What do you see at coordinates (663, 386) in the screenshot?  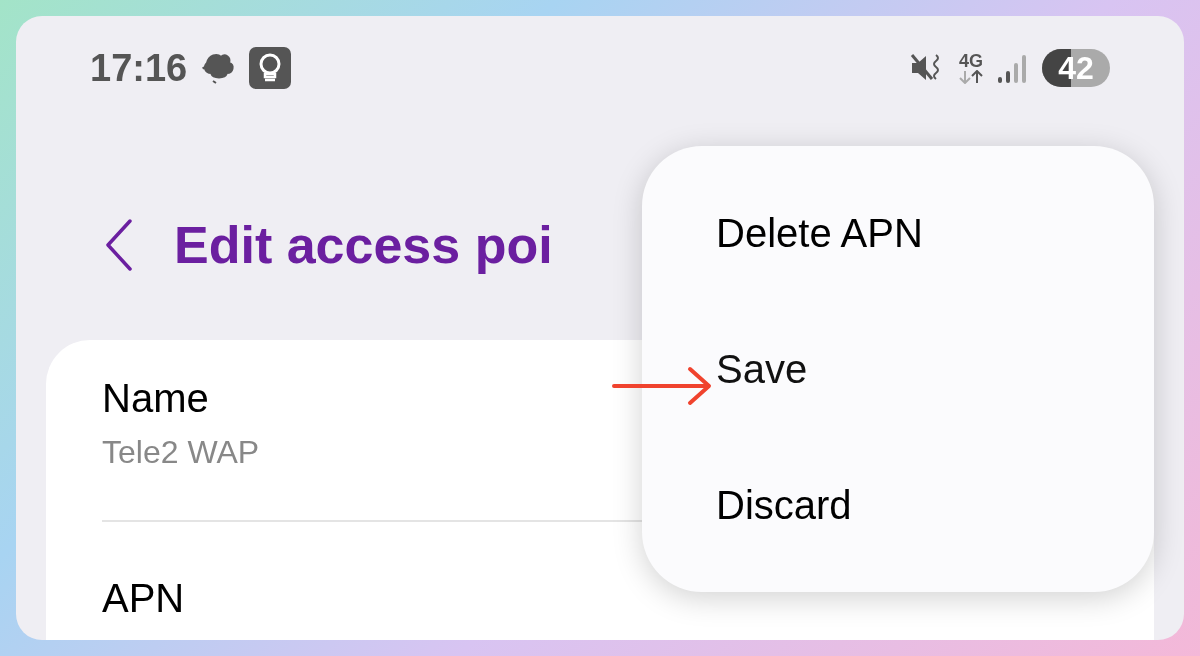 I see `arrow-icon` at bounding box center [663, 386].